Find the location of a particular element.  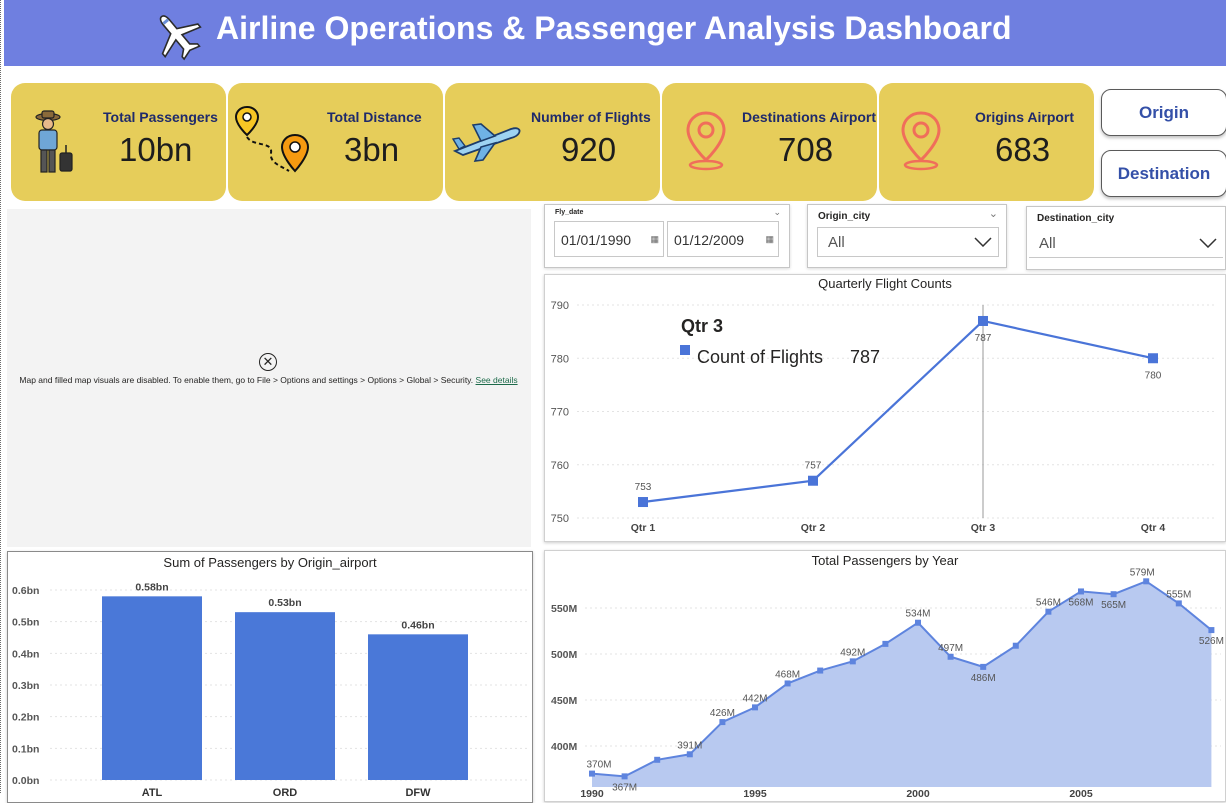

y-tick-label: 0.4bn is located at coordinates (25, 654).